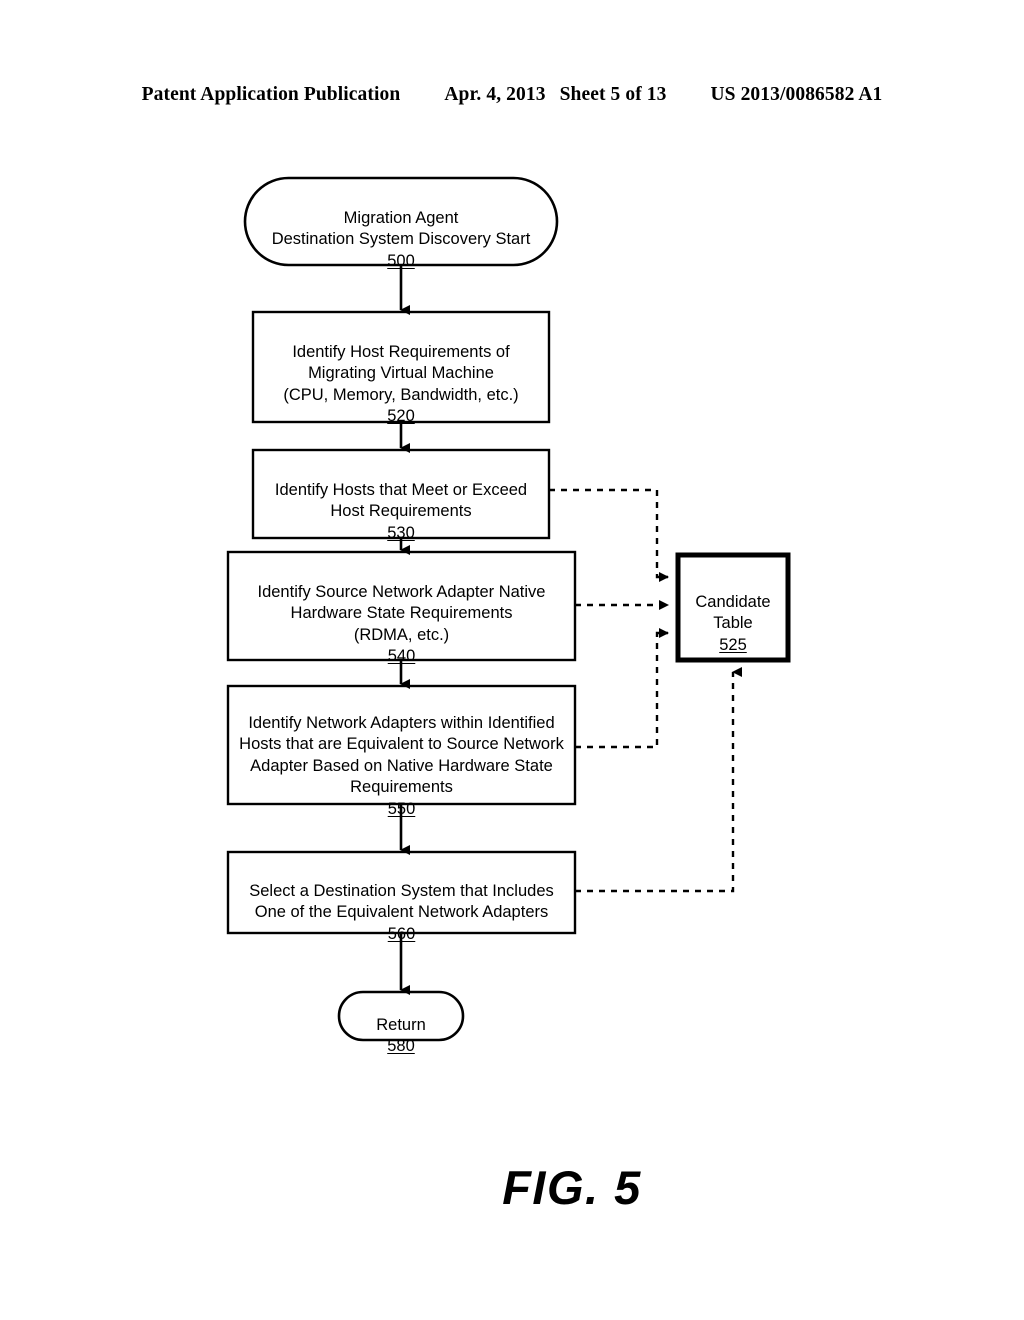  What do you see at coordinates (401, 892) in the screenshot?
I see `node-step560-shape` at bounding box center [401, 892].